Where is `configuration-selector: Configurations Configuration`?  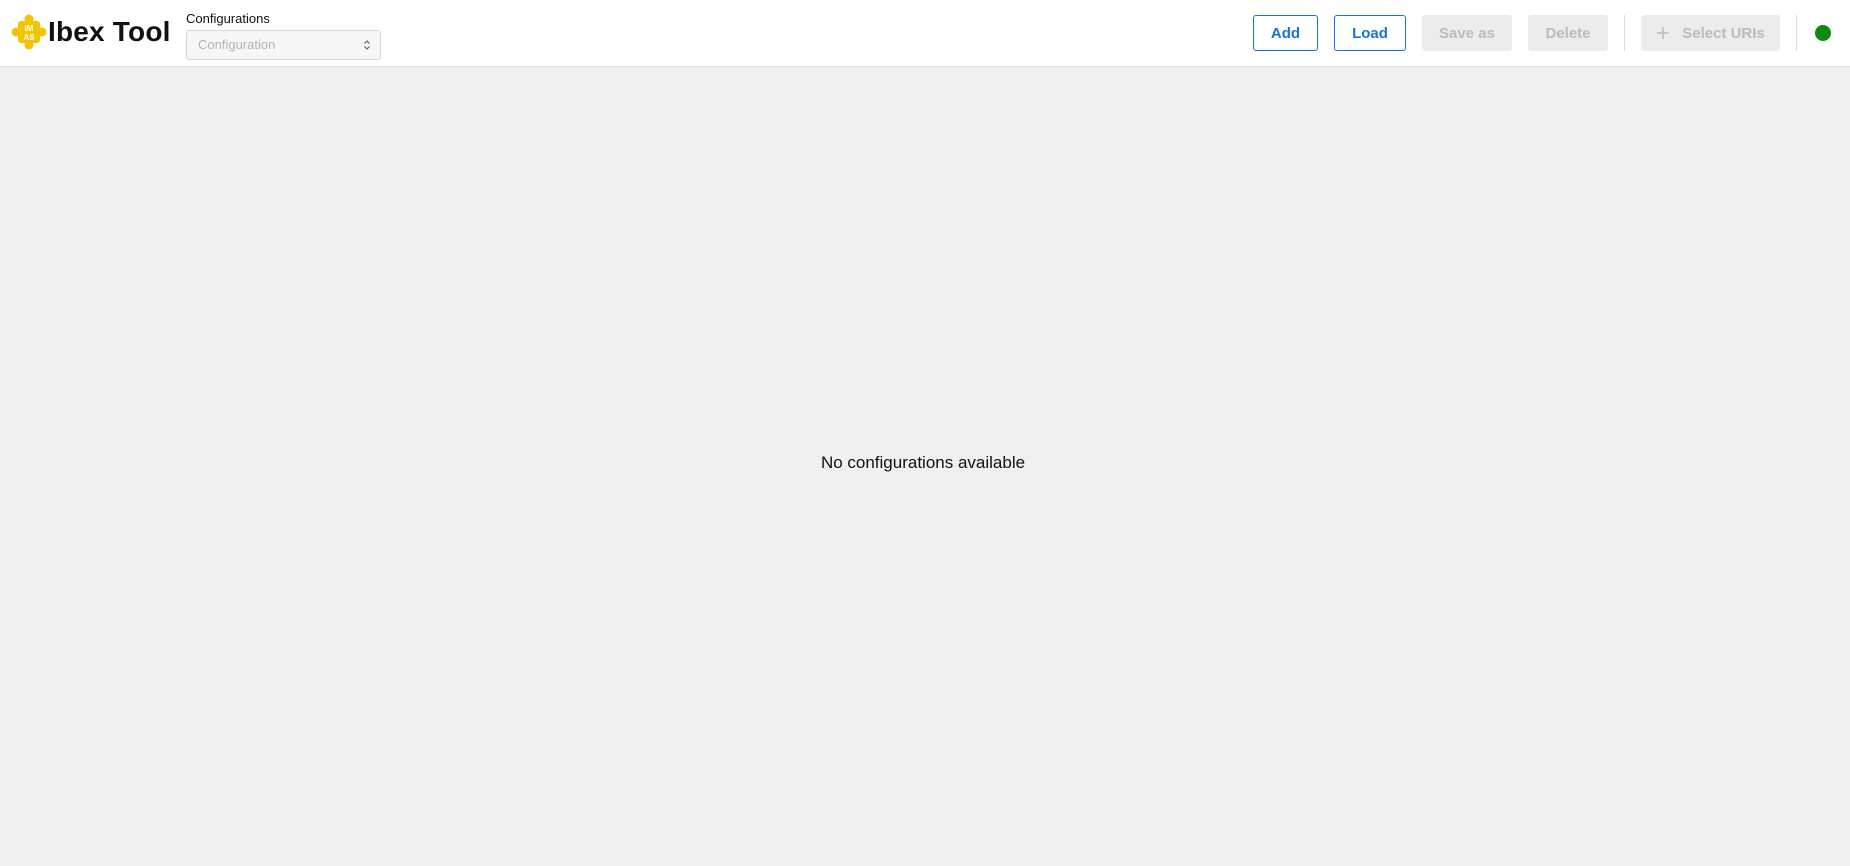
configuration-selector: Configurations Configuration is located at coordinates (283, 35).